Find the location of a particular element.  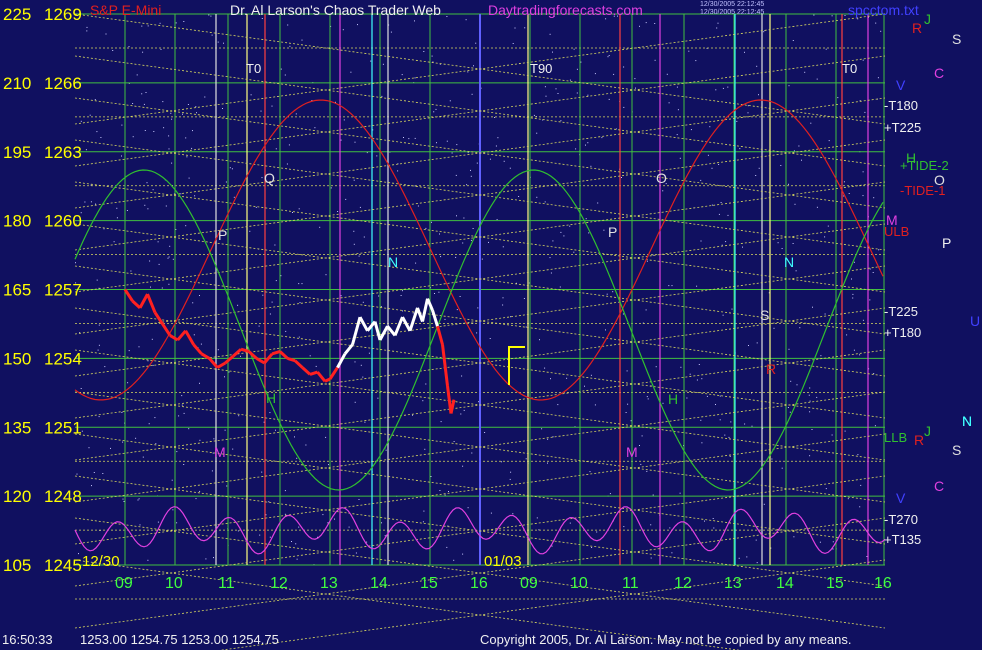

y-left-tick: 165 is located at coordinates (17, 290).